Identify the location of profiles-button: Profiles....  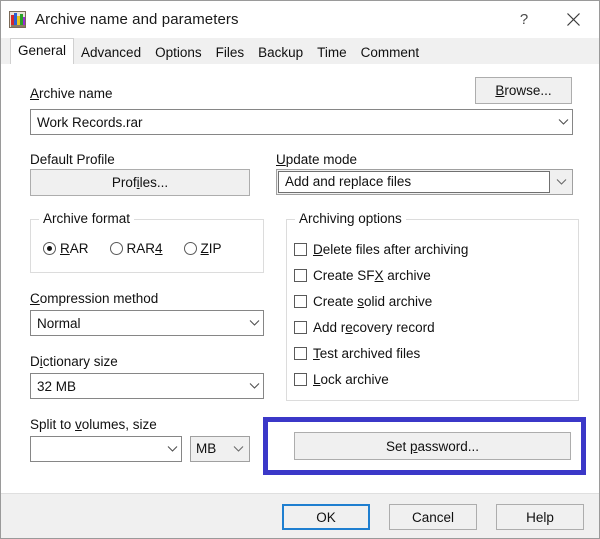
(140, 182).